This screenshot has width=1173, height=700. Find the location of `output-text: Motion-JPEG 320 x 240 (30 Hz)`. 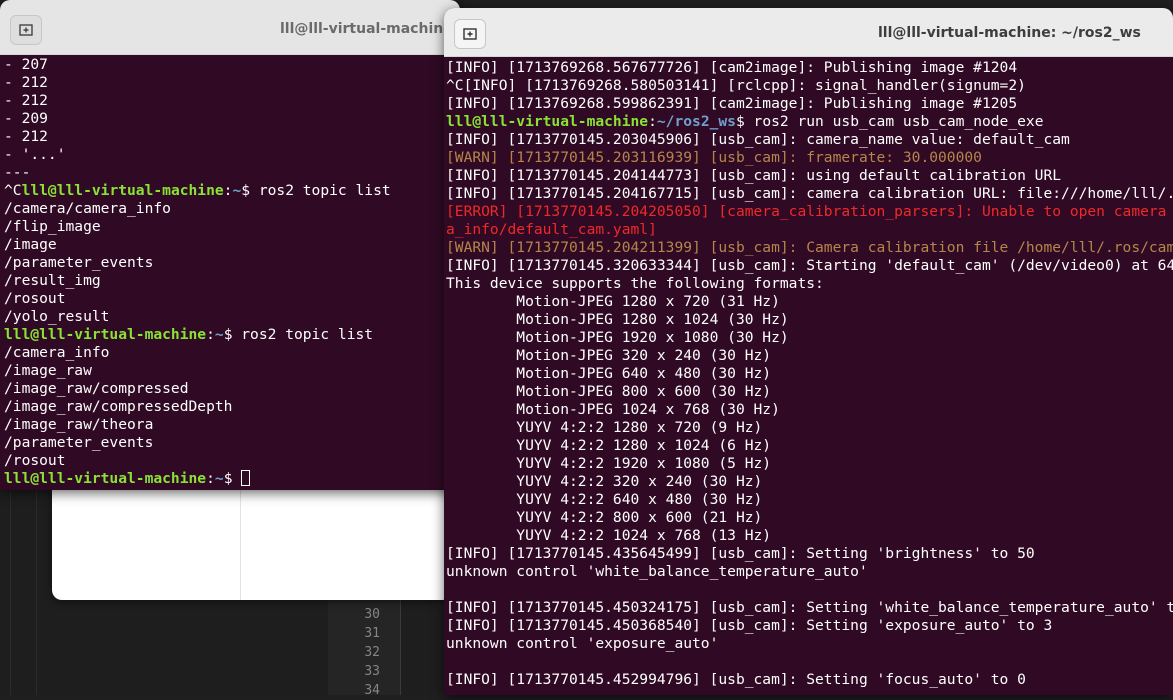

output-text: Motion-JPEG 320 x 240 (30 Hz) is located at coordinates (609, 355).